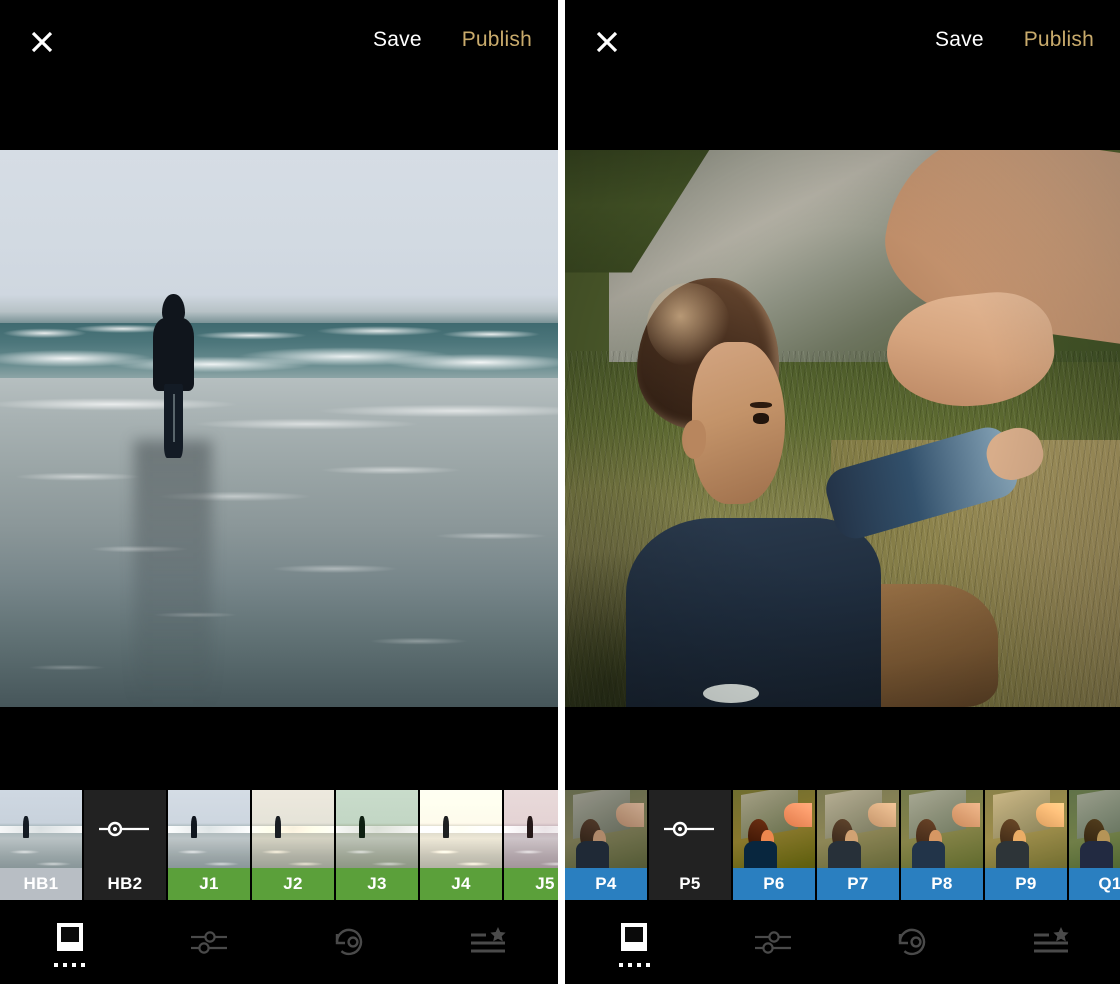  What do you see at coordinates (461, 845) in the screenshot?
I see `filter-tile-j4: J4` at bounding box center [461, 845].